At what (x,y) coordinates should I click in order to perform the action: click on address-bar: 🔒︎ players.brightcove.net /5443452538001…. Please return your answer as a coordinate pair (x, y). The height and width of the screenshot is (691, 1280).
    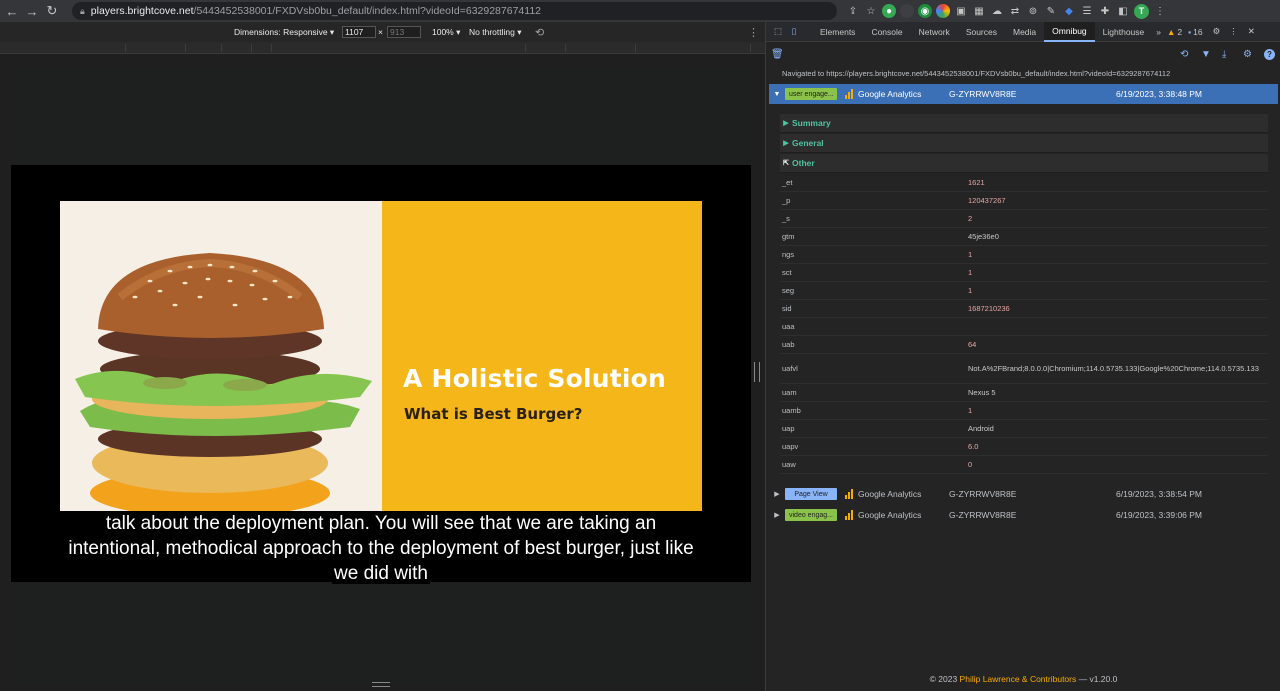
    Looking at the image, I should click on (454, 11).